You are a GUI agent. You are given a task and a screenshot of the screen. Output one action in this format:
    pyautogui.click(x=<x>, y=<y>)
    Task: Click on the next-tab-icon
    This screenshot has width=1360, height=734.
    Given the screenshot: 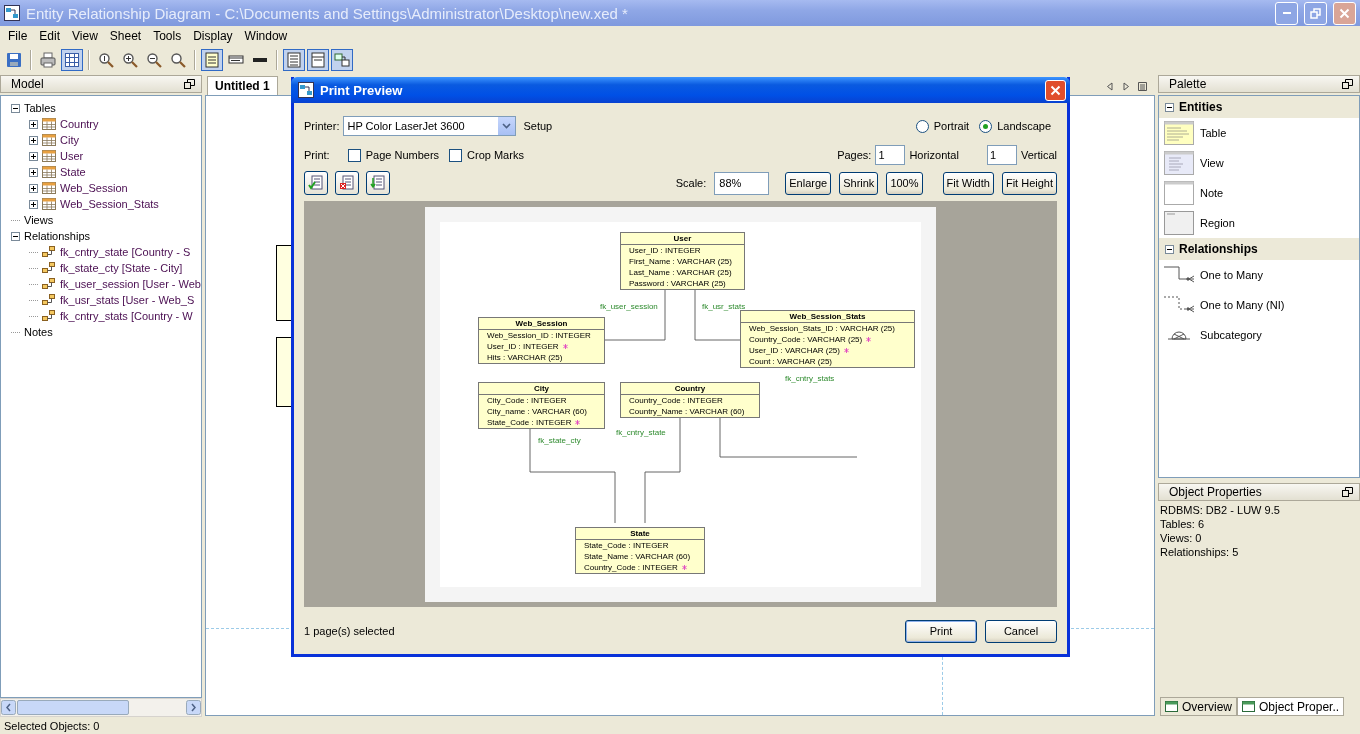 What is the action you would take?
    pyautogui.click(x=1126, y=86)
    